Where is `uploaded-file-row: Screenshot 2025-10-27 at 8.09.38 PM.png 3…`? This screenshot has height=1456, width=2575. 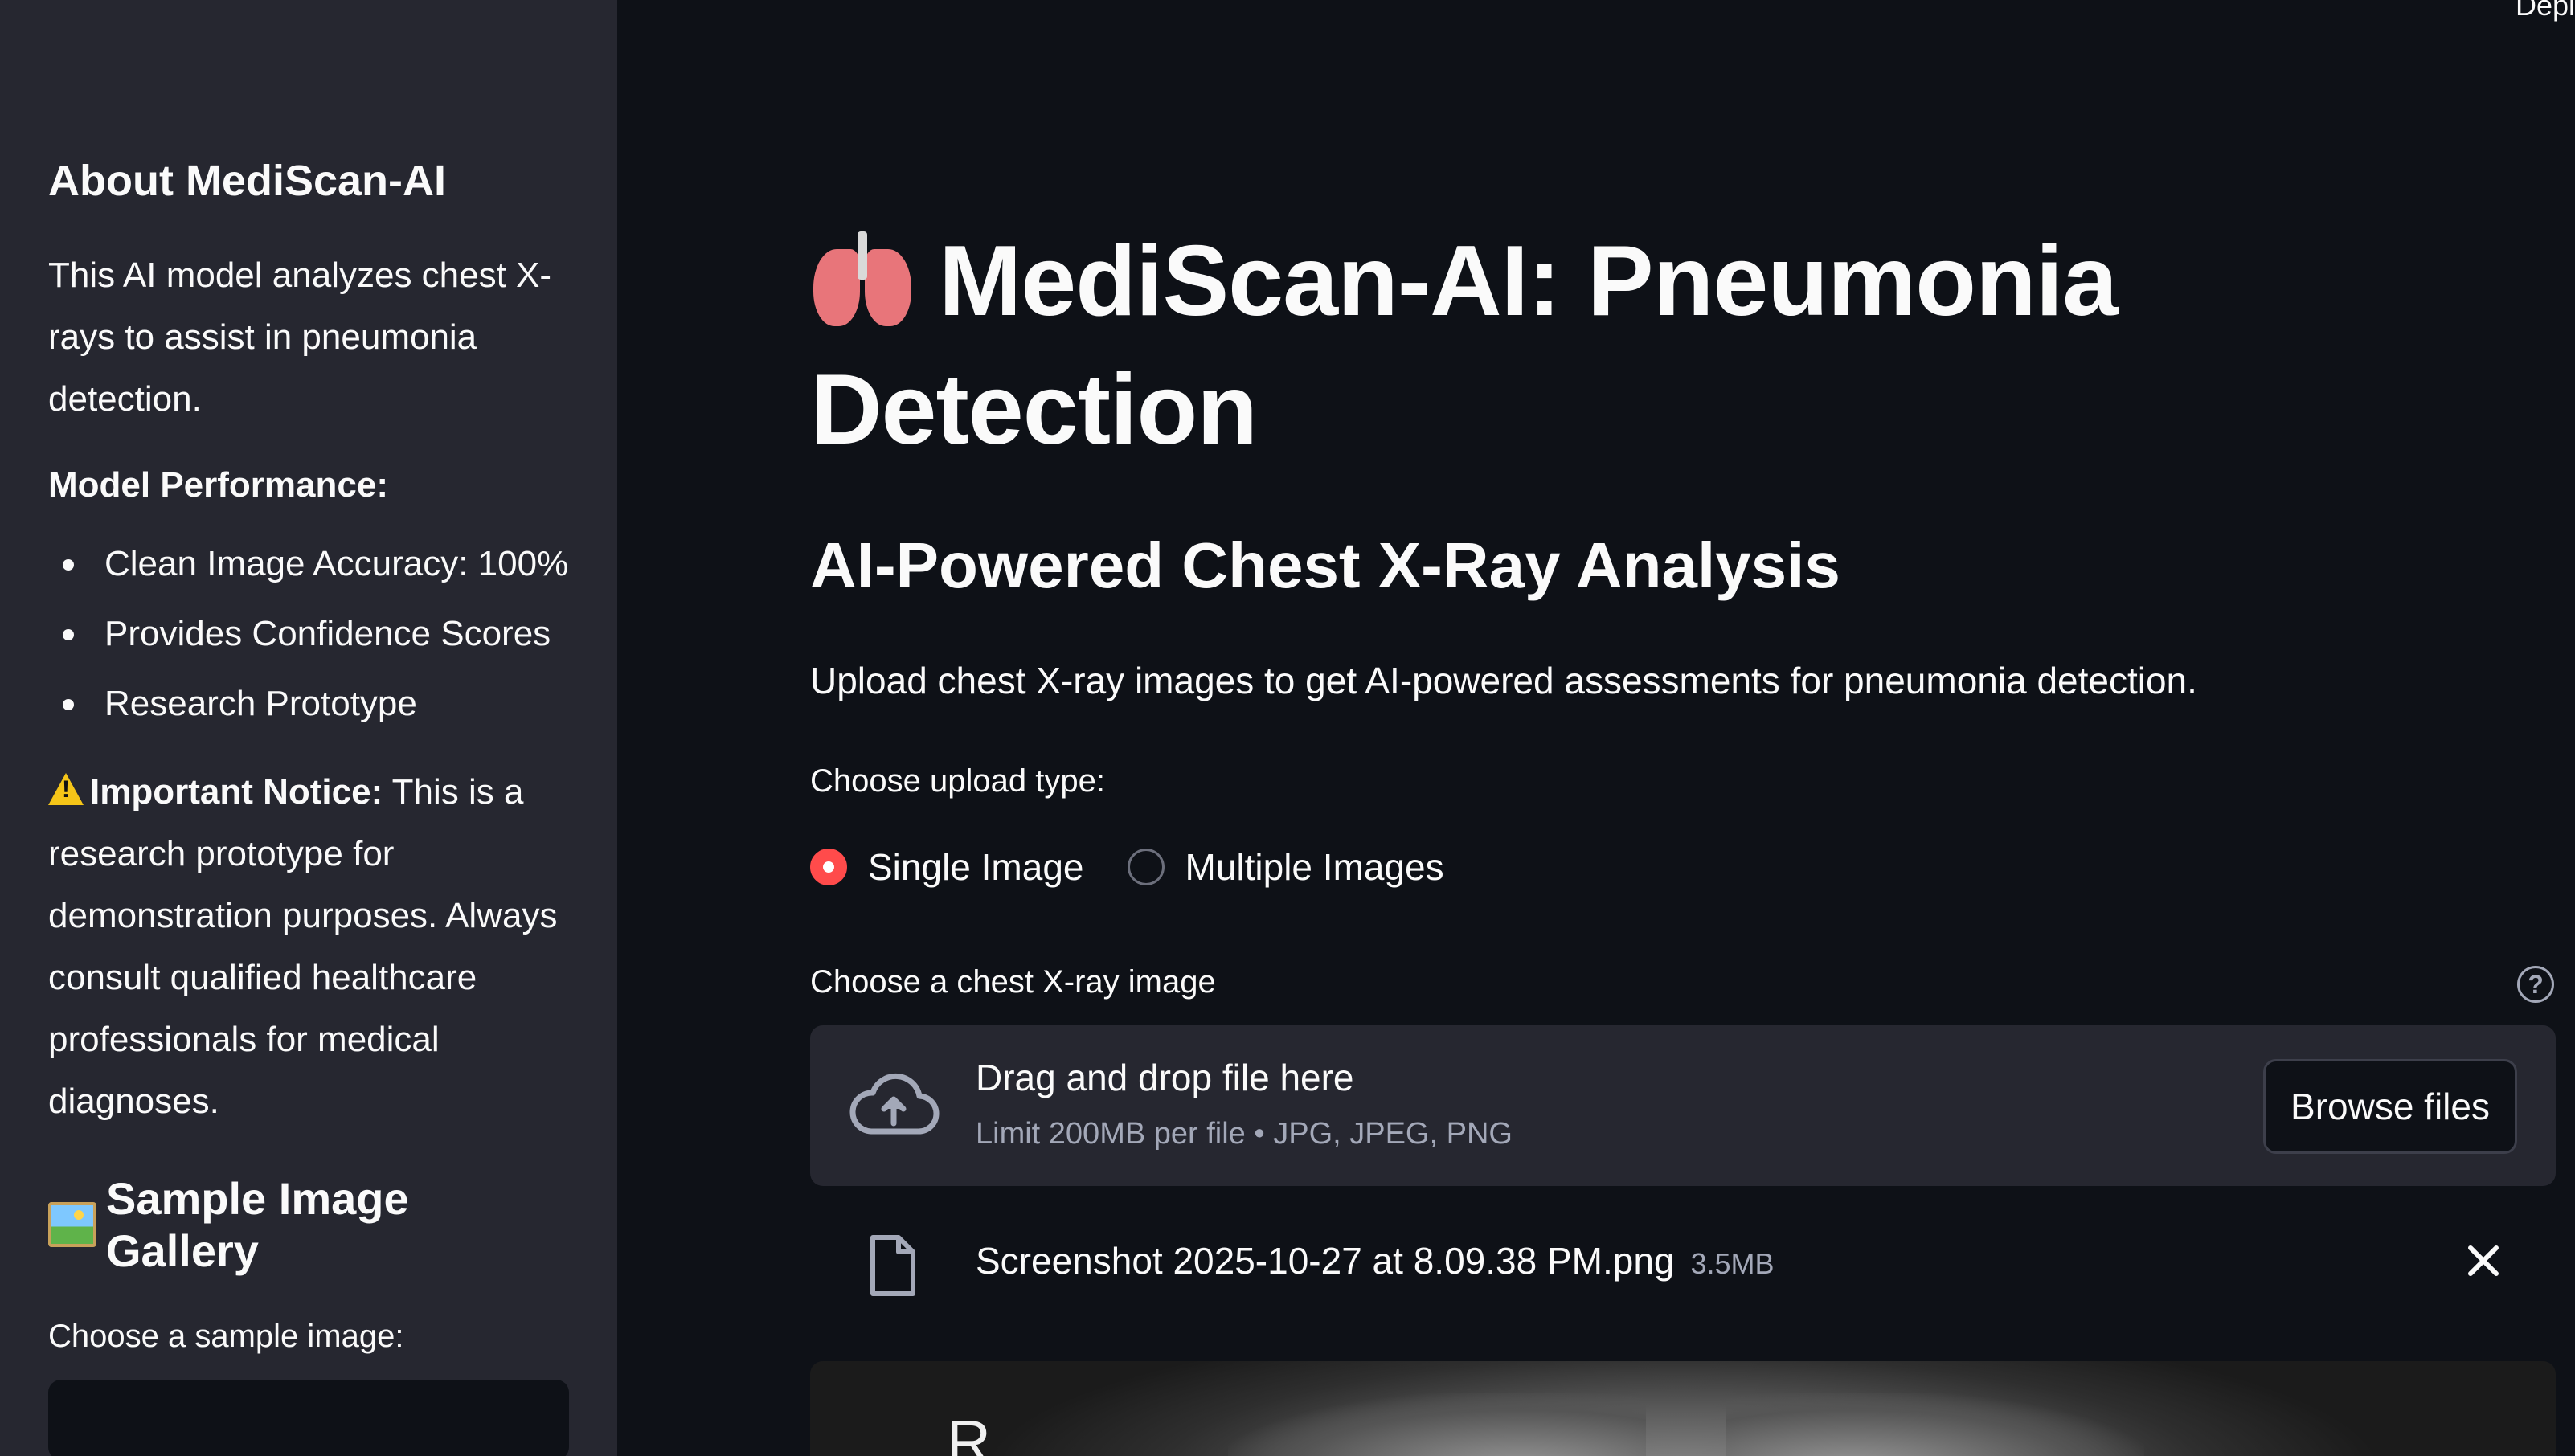 uploaded-file-row: Screenshot 2025-10-27 at 8.09.38 PM.png 3… is located at coordinates (1683, 1265).